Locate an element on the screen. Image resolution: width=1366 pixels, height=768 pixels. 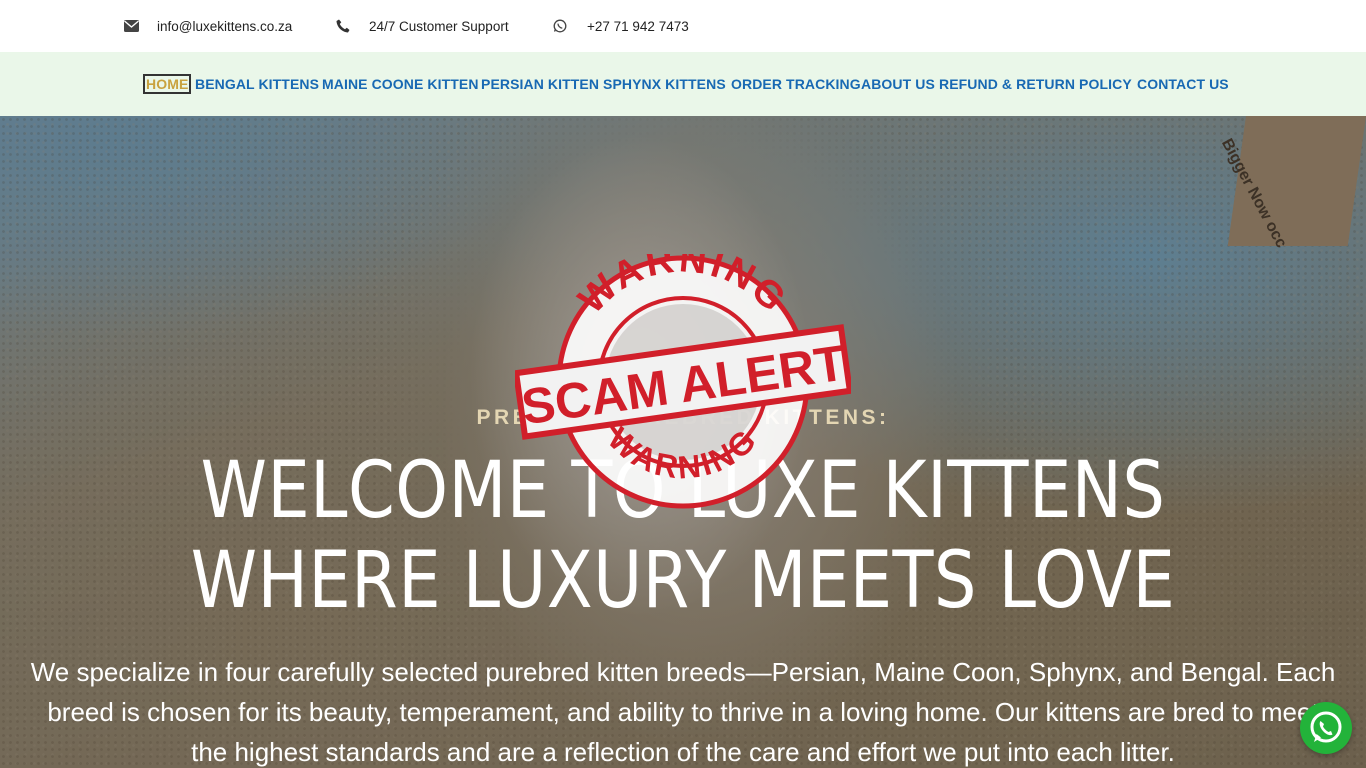
nav-about-us: ABOUT US is located at coordinates (898, 84).